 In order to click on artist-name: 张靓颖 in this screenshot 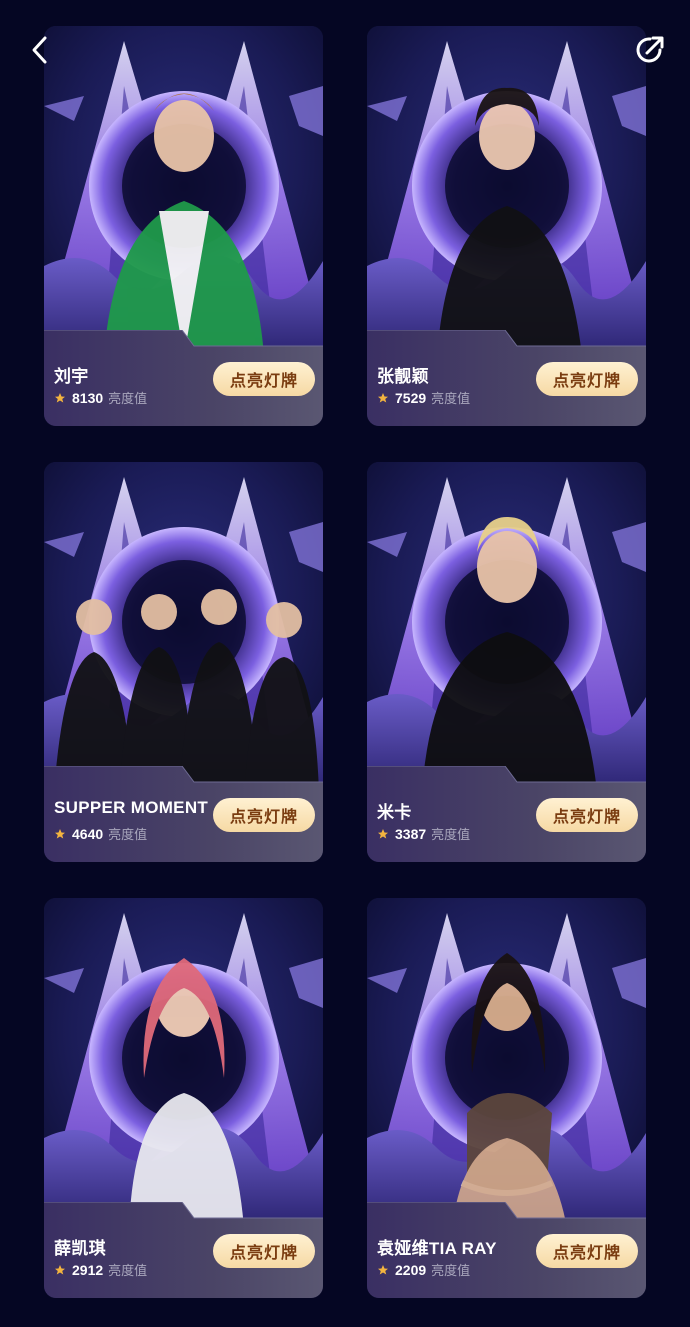, I will do `click(403, 376)`.